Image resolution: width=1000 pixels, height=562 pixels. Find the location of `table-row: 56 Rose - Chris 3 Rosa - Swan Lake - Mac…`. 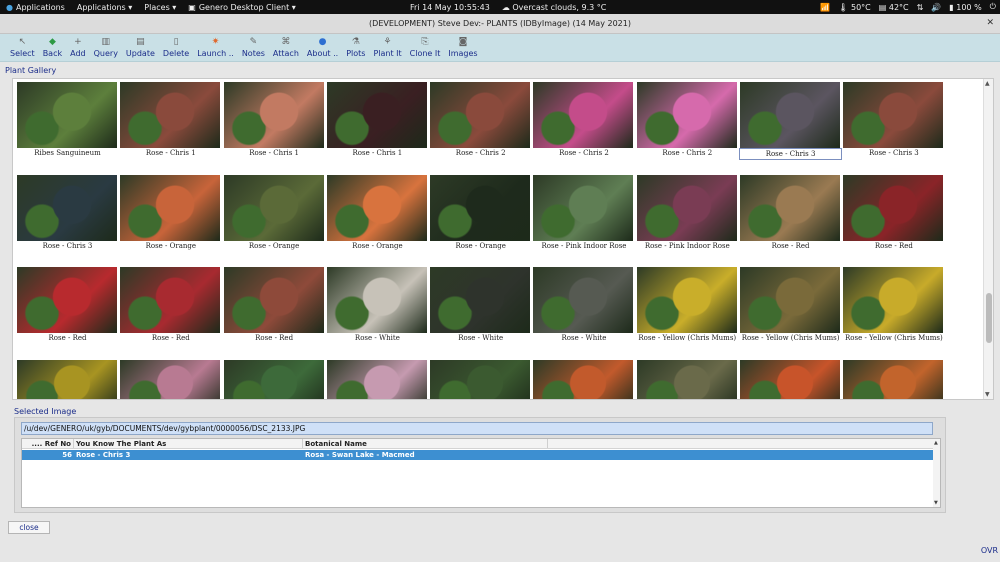

table-row: 56 Rose - Chris 3 Rosa - Swan Lake - Mac… is located at coordinates (478, 455).